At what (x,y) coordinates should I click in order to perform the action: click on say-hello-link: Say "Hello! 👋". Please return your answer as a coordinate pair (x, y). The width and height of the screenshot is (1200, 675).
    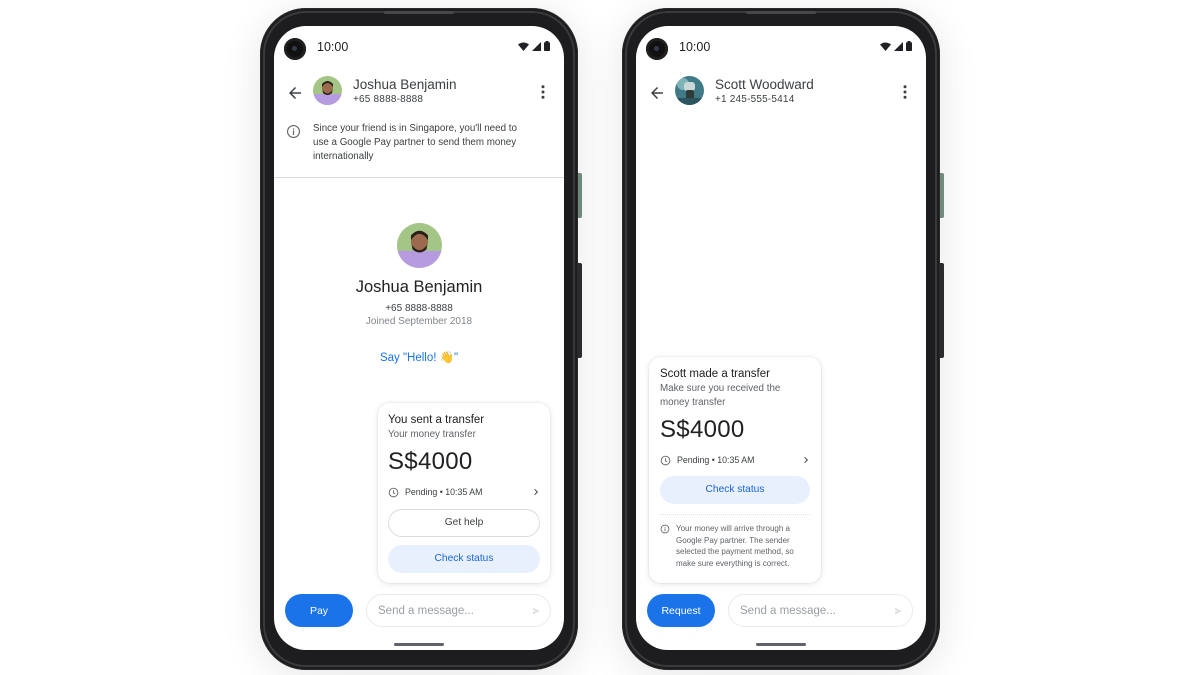
    Looking at the image, I should click on (419, 357).